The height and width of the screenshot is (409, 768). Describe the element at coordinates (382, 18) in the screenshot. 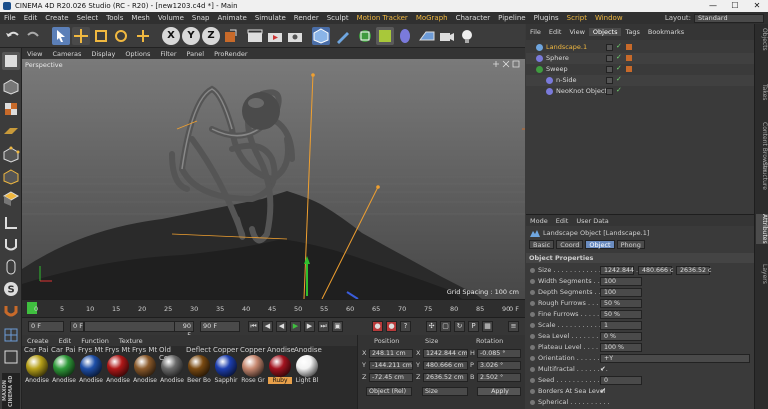

I see `menu-motion-tracker: Motion Tracker` at that location.